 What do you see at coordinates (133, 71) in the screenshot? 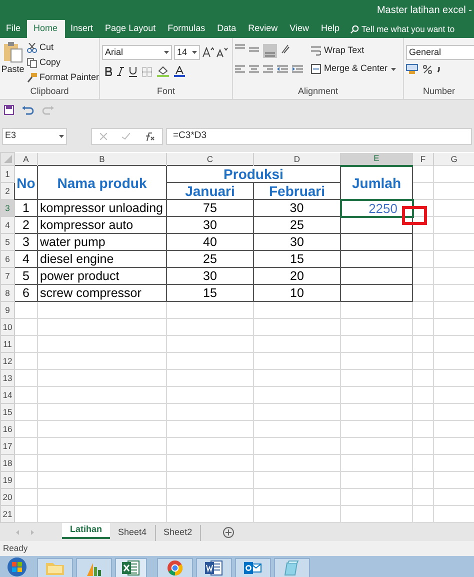
I see `underline-icon` at bounding box center [133, 71].